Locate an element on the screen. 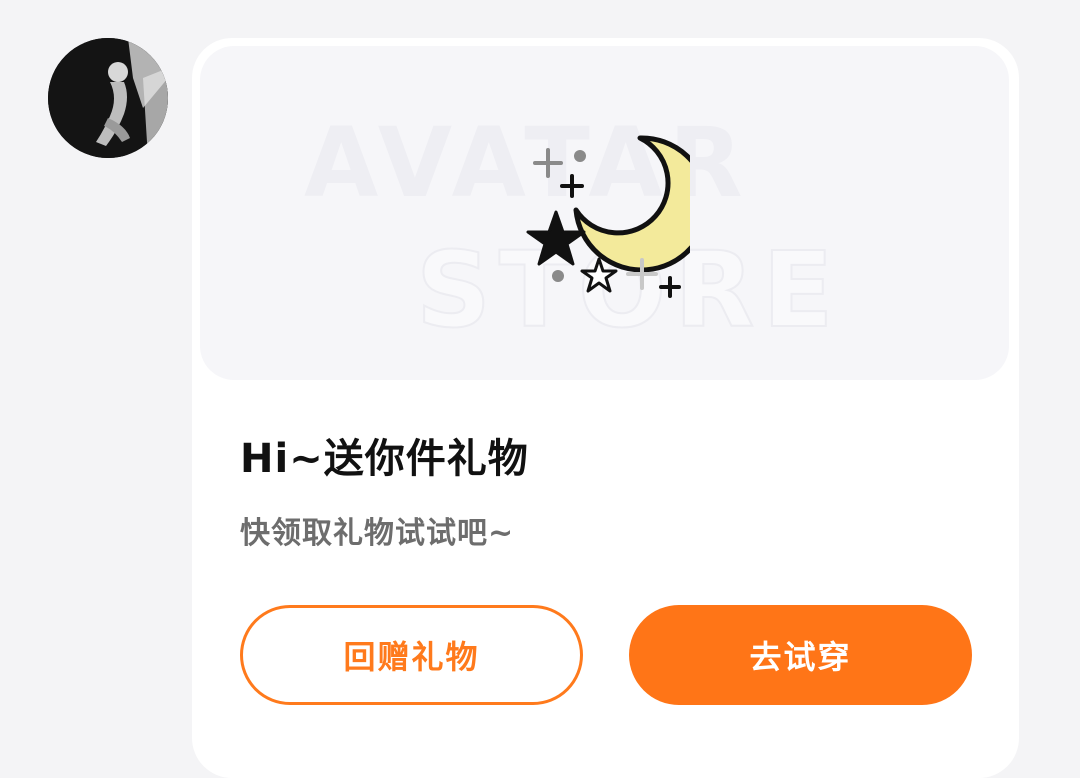  moon-icon is located at coordinates (631, 204).